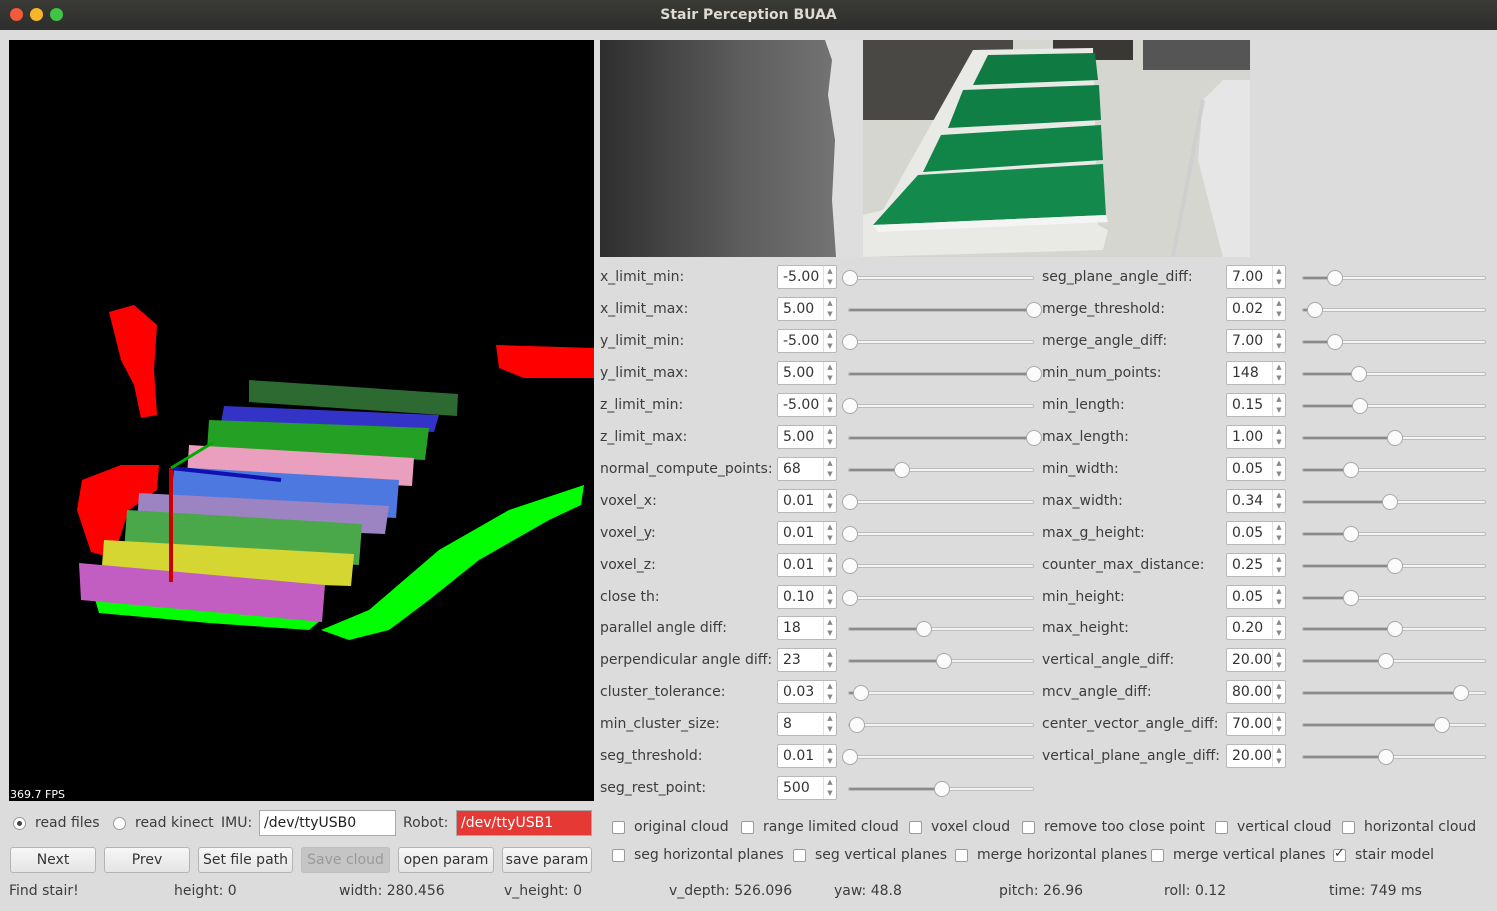 The image size is (1497, 911). Describe the element at coordinates (807, 372) in the screenshot. I see `param-spinbox-y-limit-max: 5.00 ▲ ▼` at that location.